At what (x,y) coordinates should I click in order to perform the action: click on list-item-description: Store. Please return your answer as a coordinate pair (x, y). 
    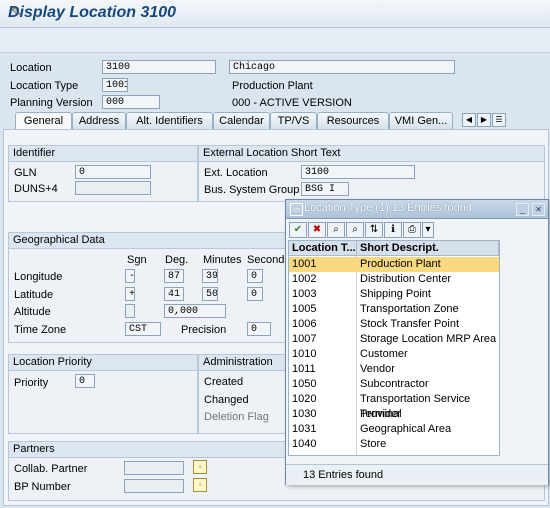
    Looking at the image, I should click on (373, 444).